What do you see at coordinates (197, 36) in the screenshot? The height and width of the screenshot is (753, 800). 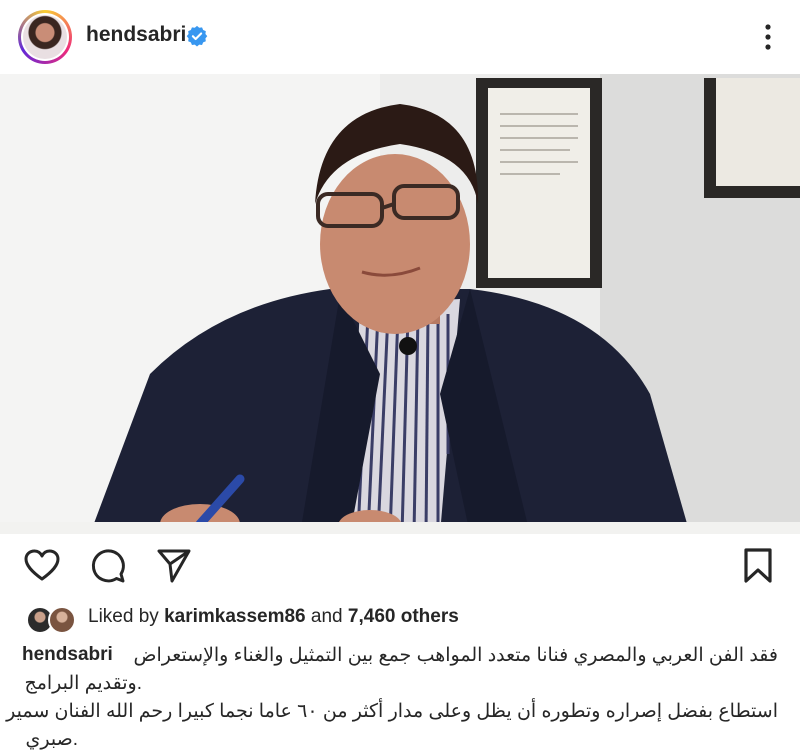 I see `verified-badge-icon` at bounding box center [197, 36].